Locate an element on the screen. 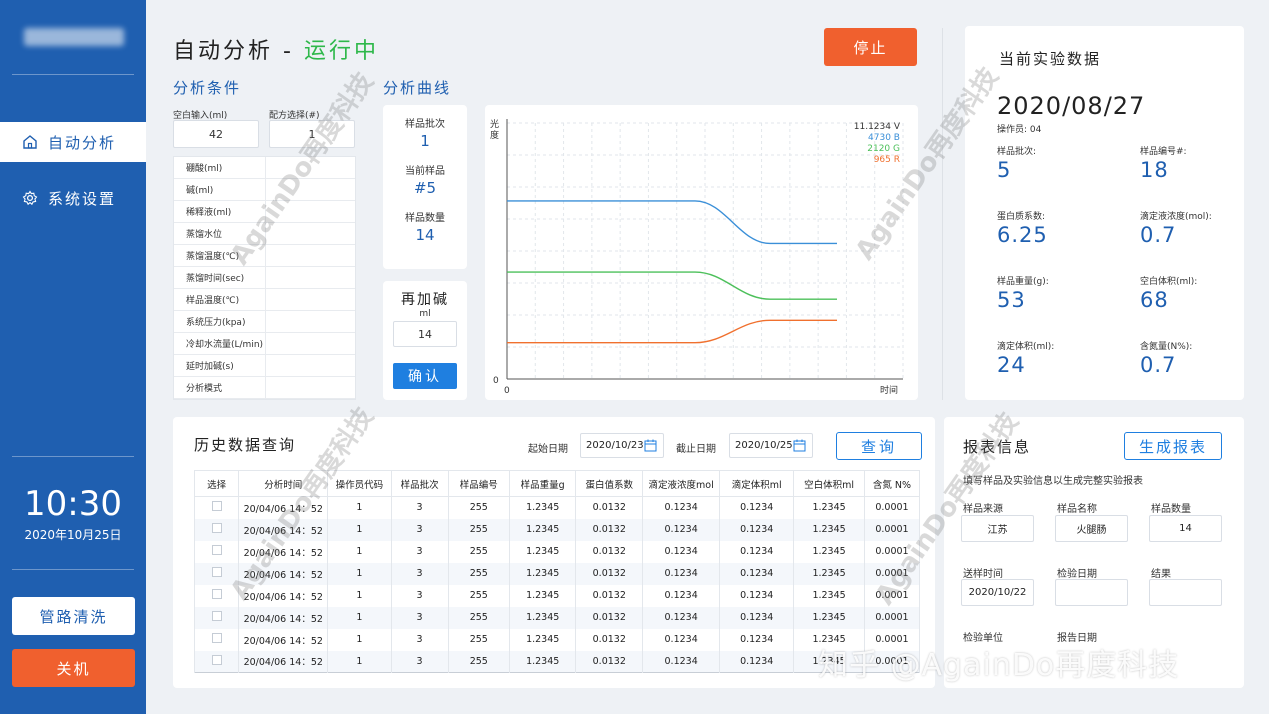 The image size is (1269, 714). series-line is located at coordinates (672, 285).